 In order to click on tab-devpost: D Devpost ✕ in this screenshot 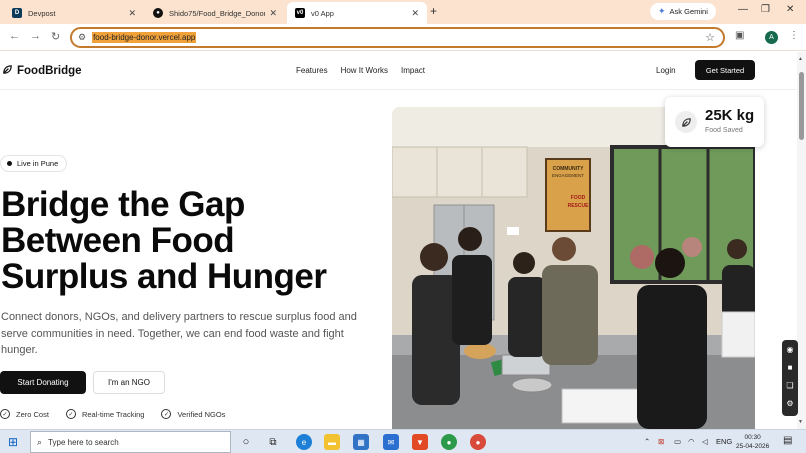, I will do `click(74, 13)`.